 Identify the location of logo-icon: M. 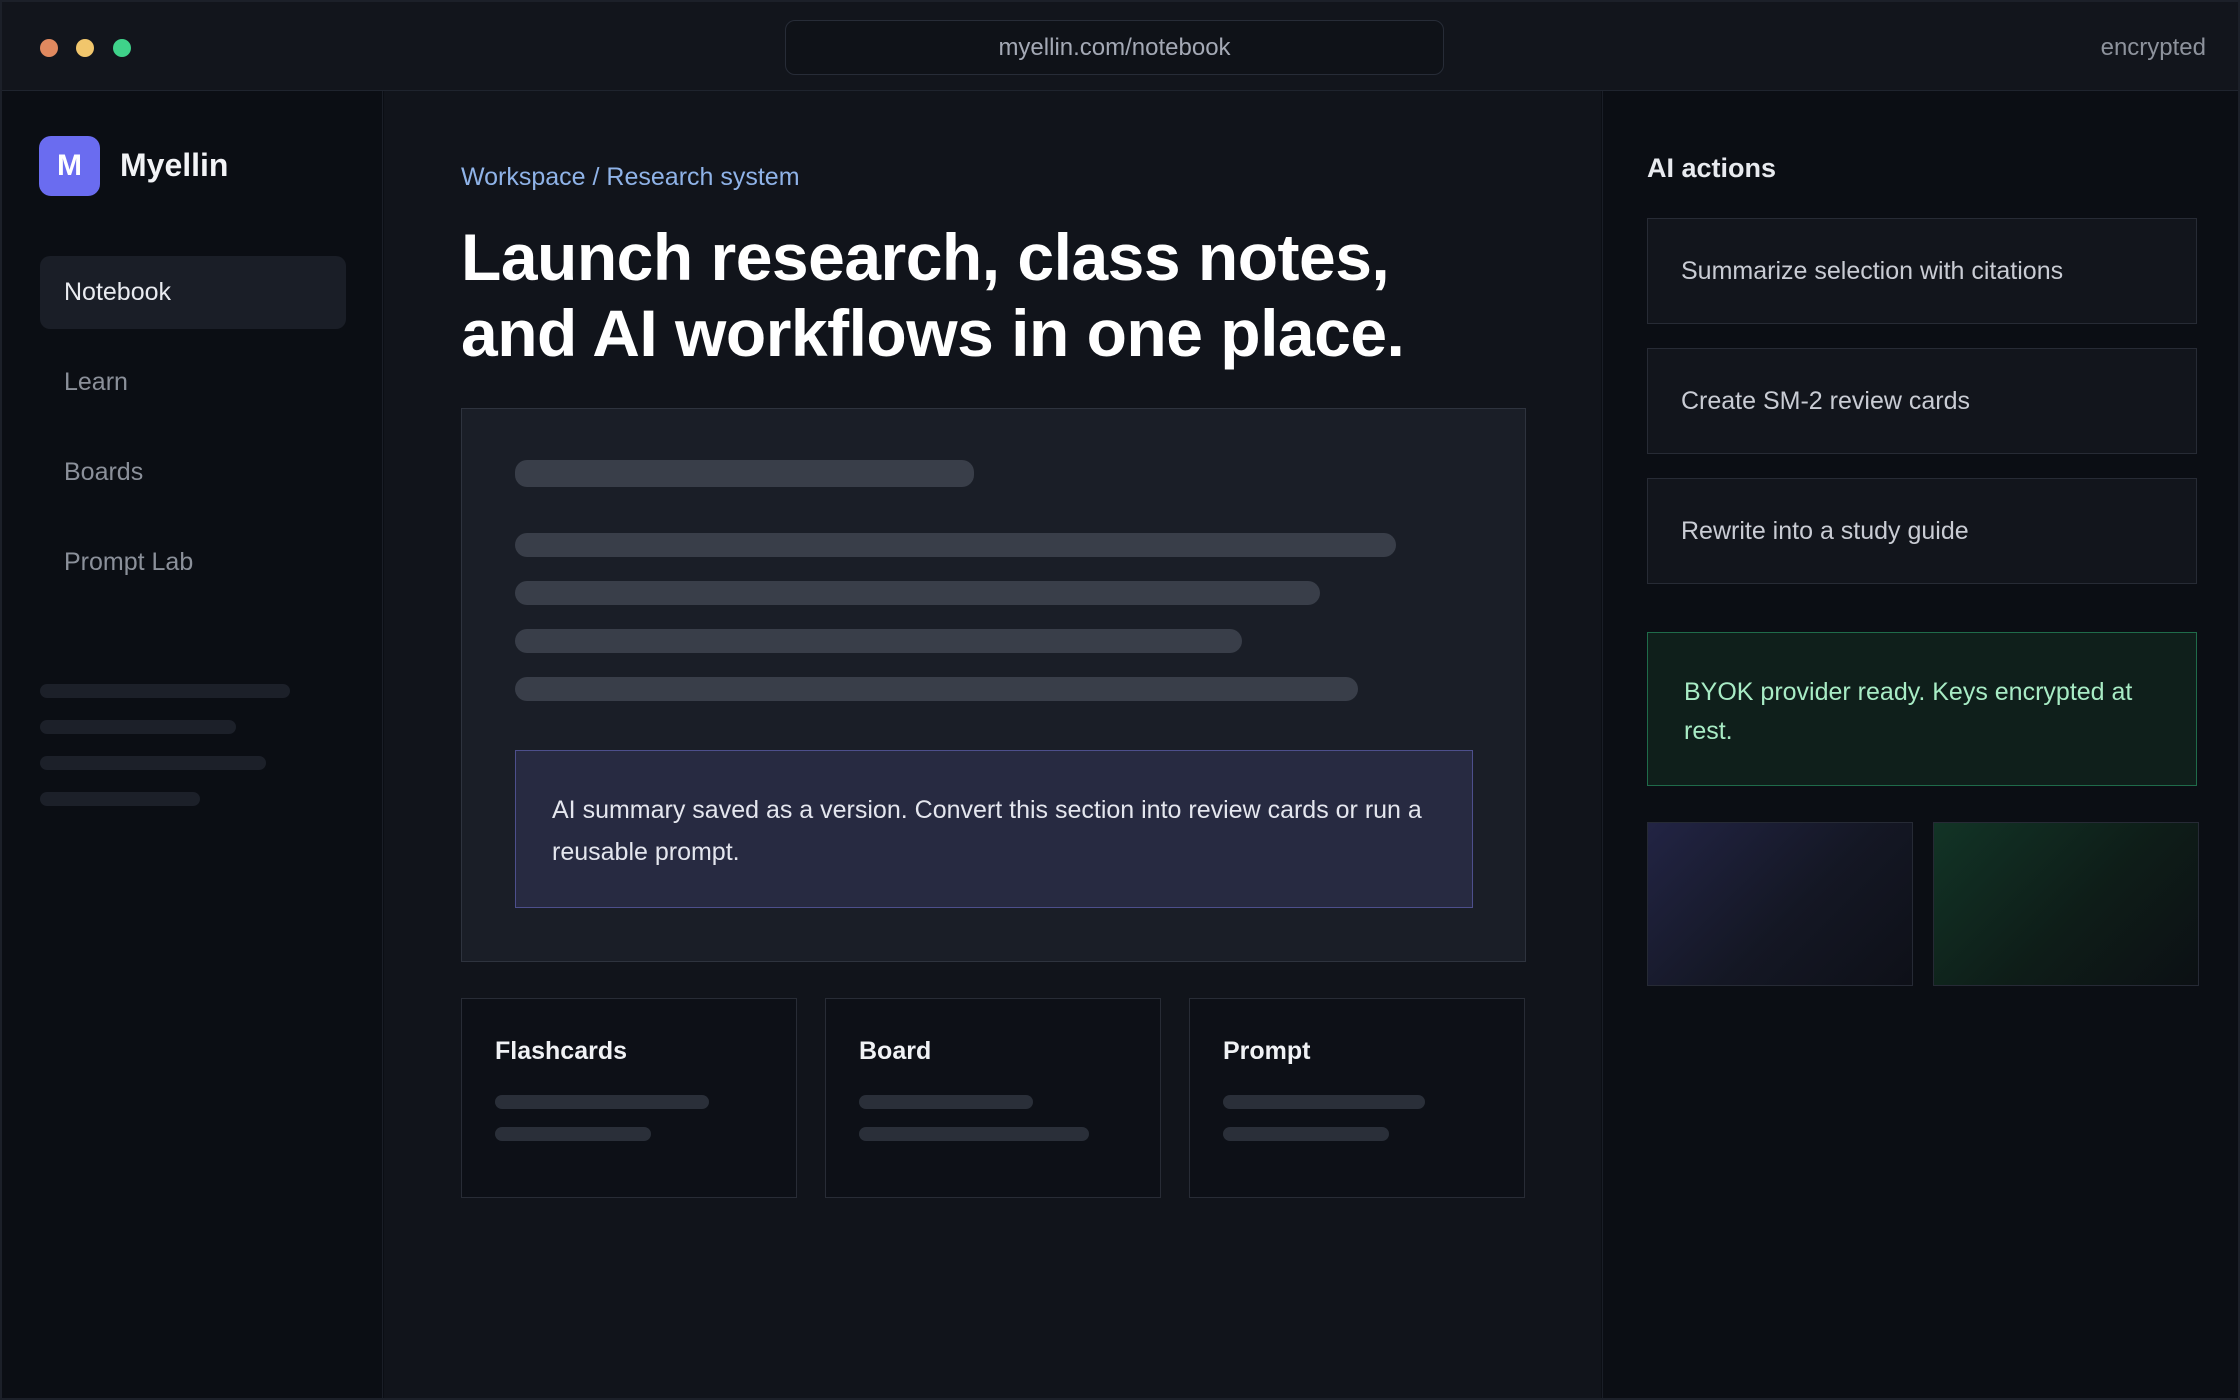
(69, 166).